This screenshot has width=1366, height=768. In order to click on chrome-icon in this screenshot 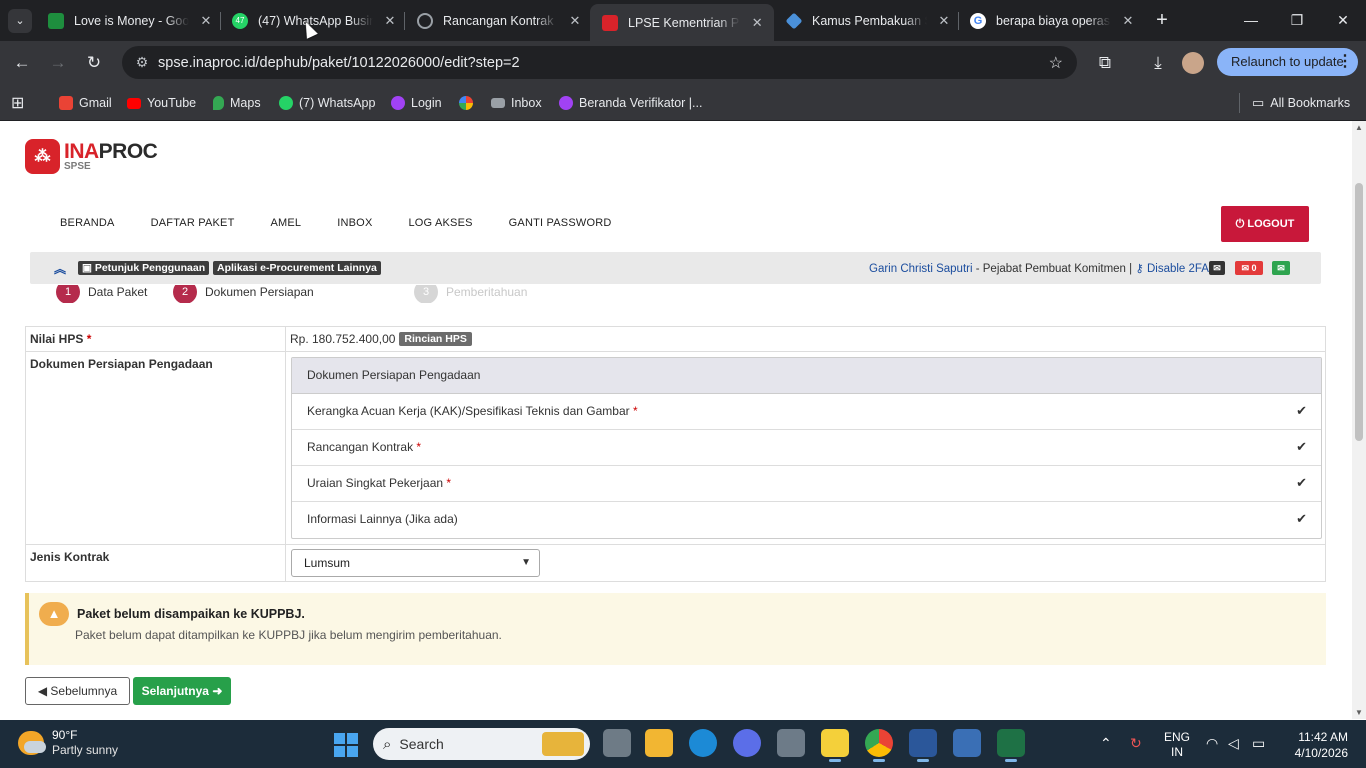, I will do `click(879, 745)`.